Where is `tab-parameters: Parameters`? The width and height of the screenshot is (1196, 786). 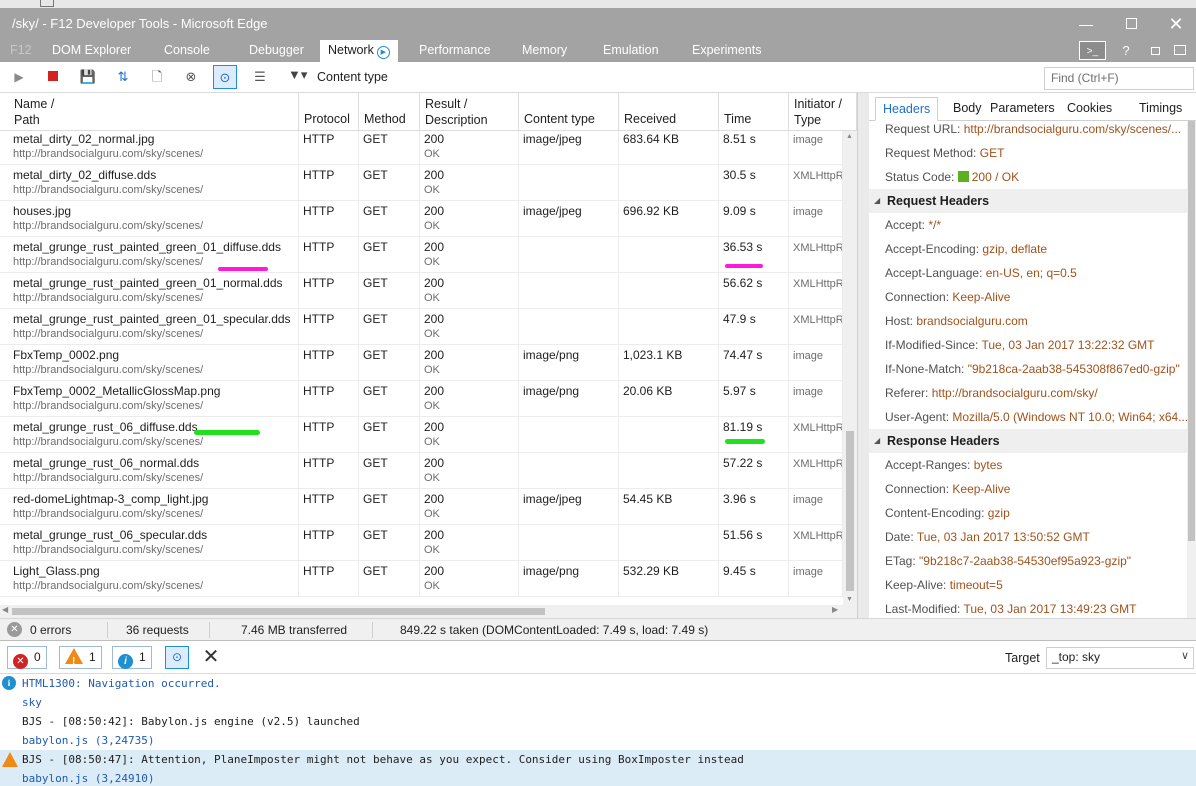
tab-parameters: Parameters is located at coordinates (1022, 109).